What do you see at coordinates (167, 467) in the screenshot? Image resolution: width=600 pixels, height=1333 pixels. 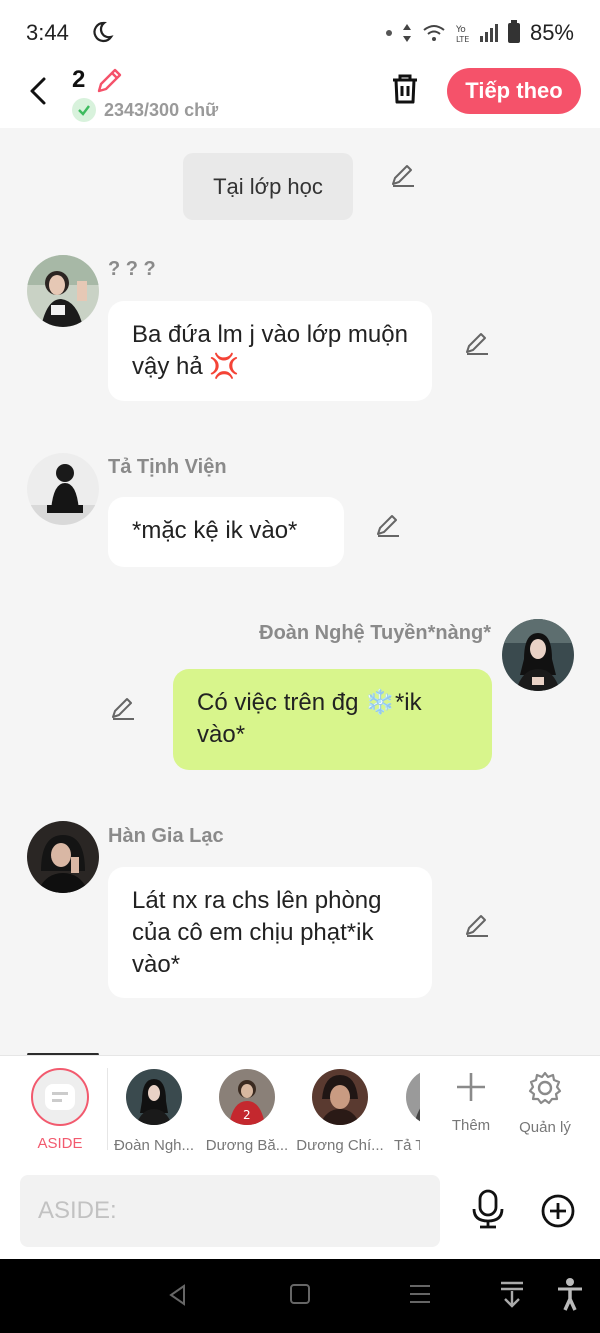 I see `character-name: Tả Tịnh Viện` at bounding box center [167, 467].